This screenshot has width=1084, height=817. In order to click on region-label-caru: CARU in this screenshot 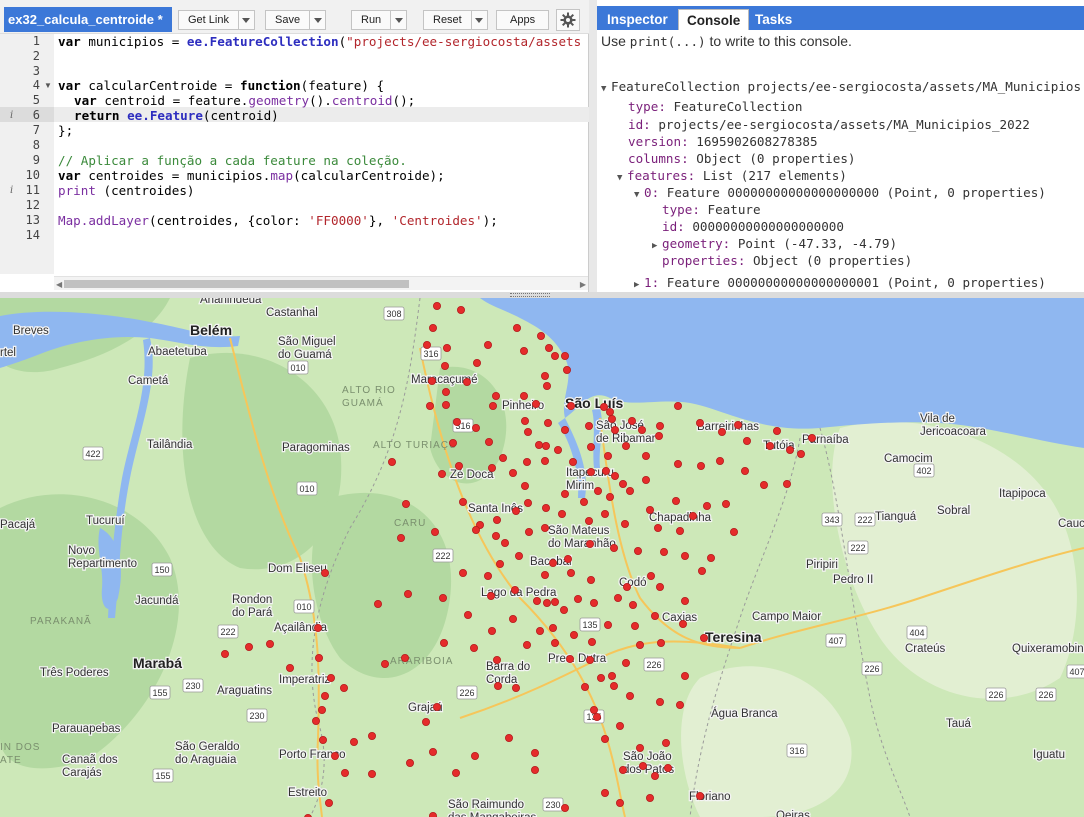, I will do `click(410, 523)`.